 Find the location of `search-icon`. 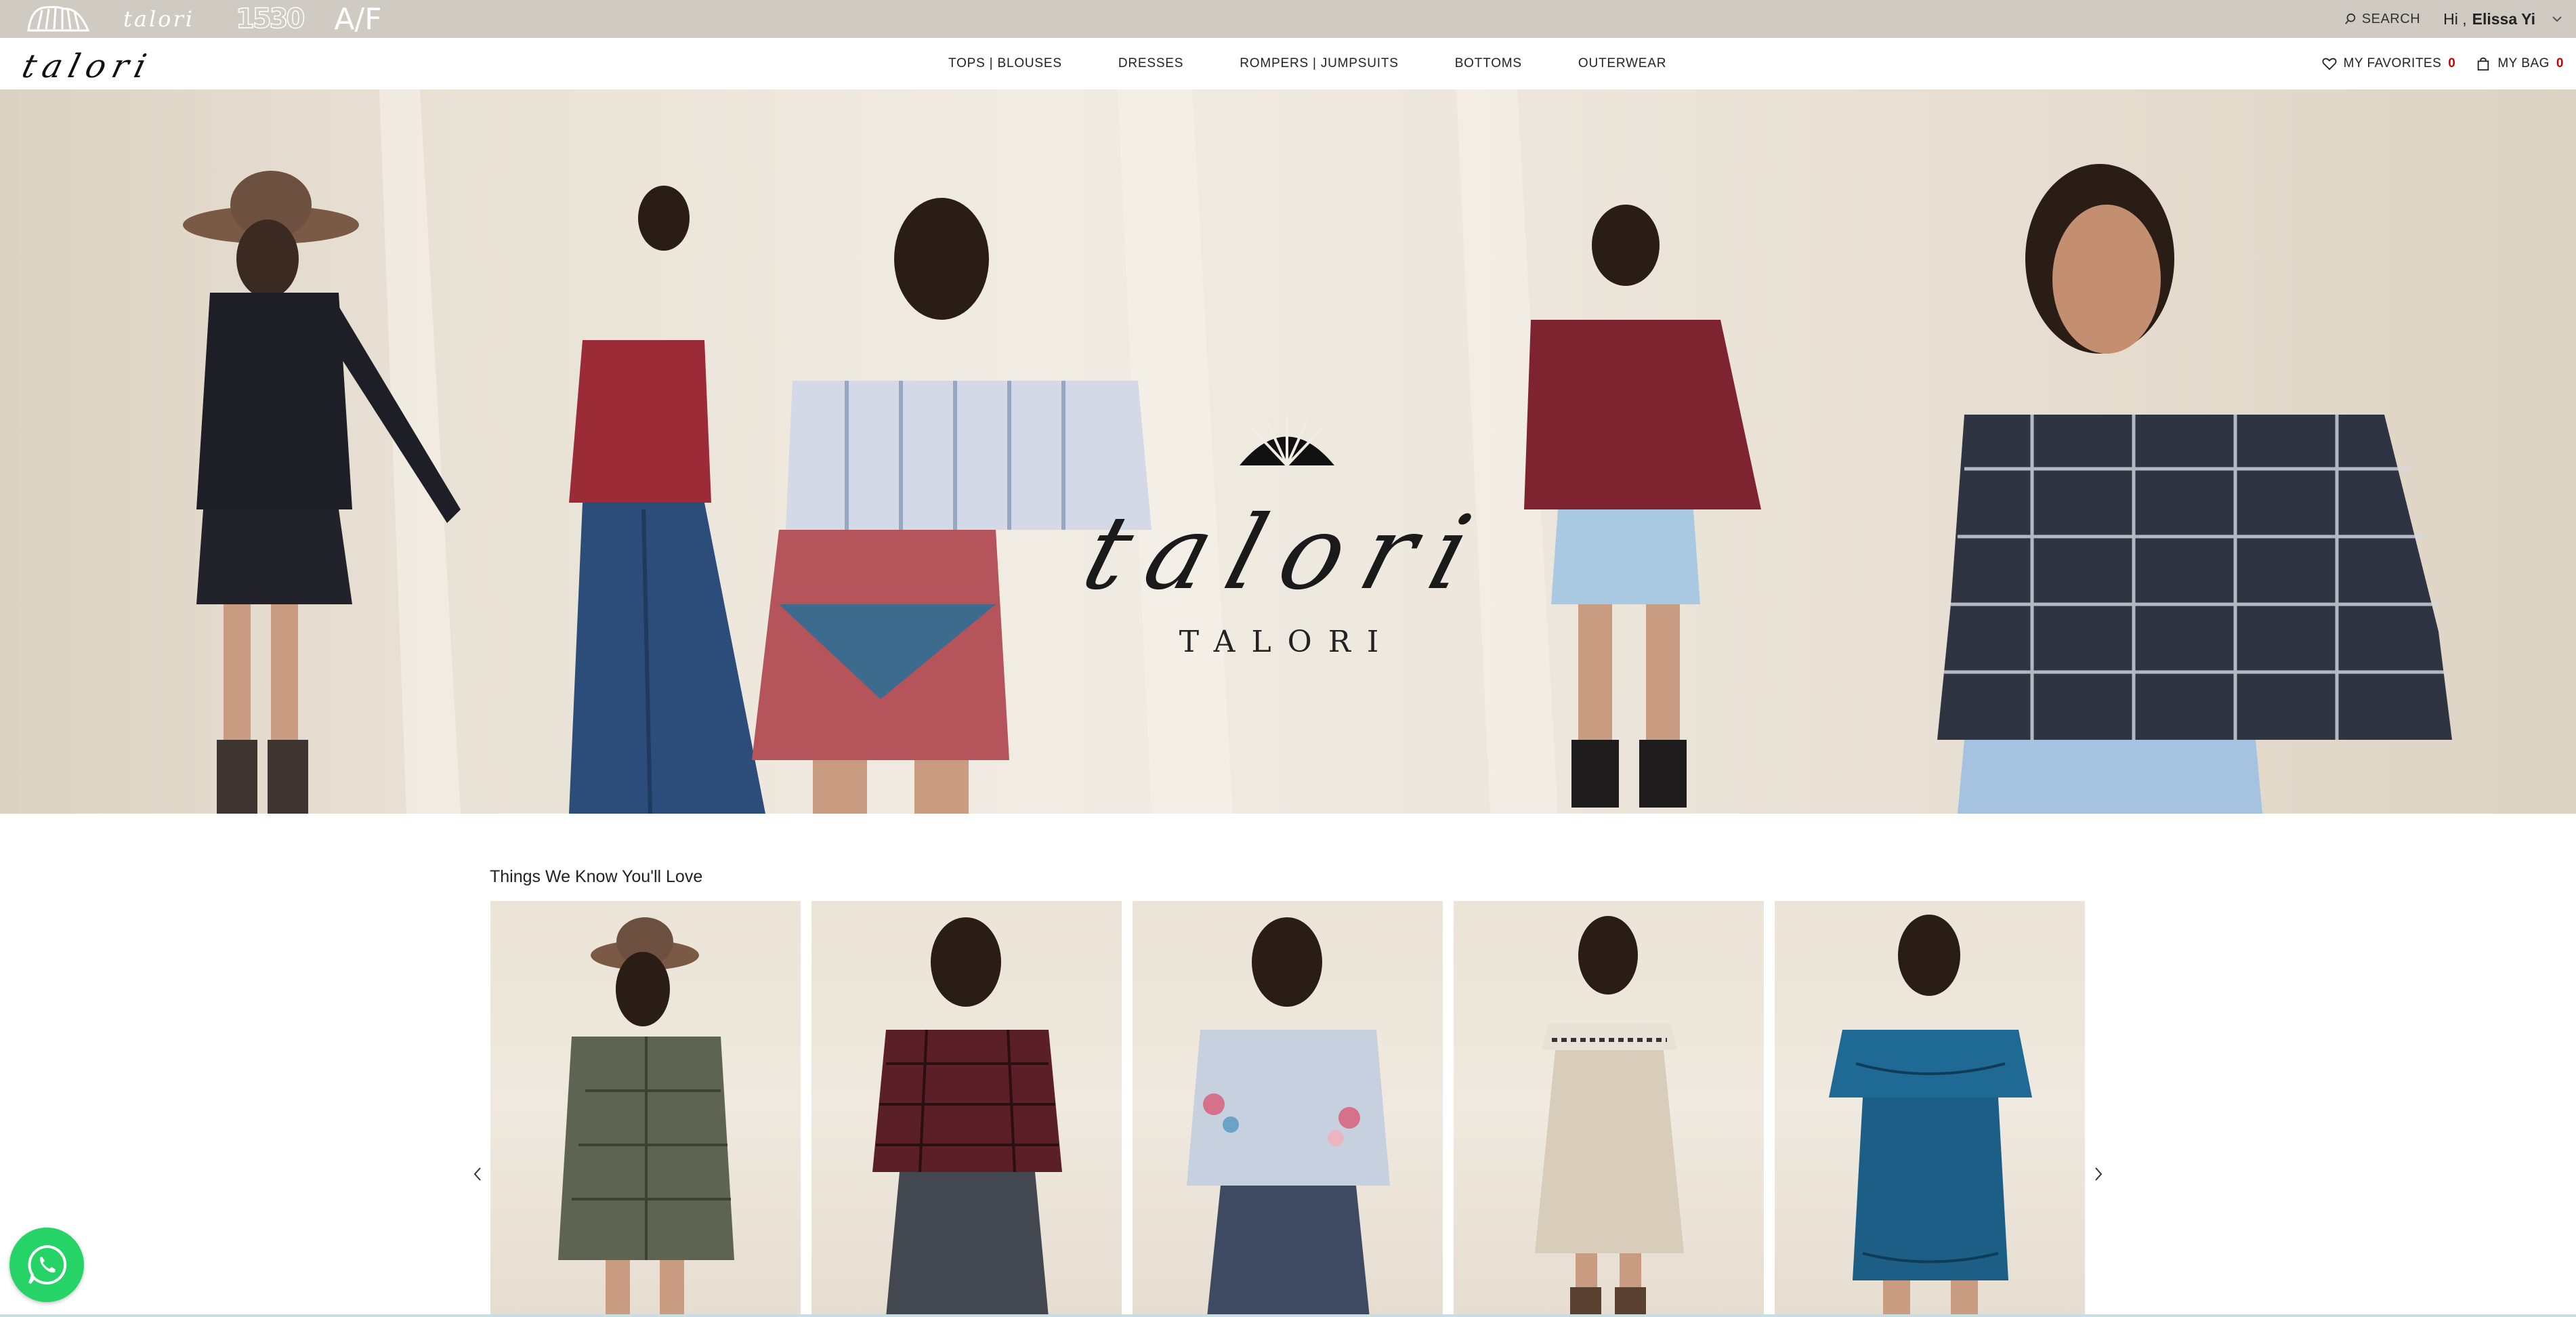

search-icon is located at coordinates (2349, 19).